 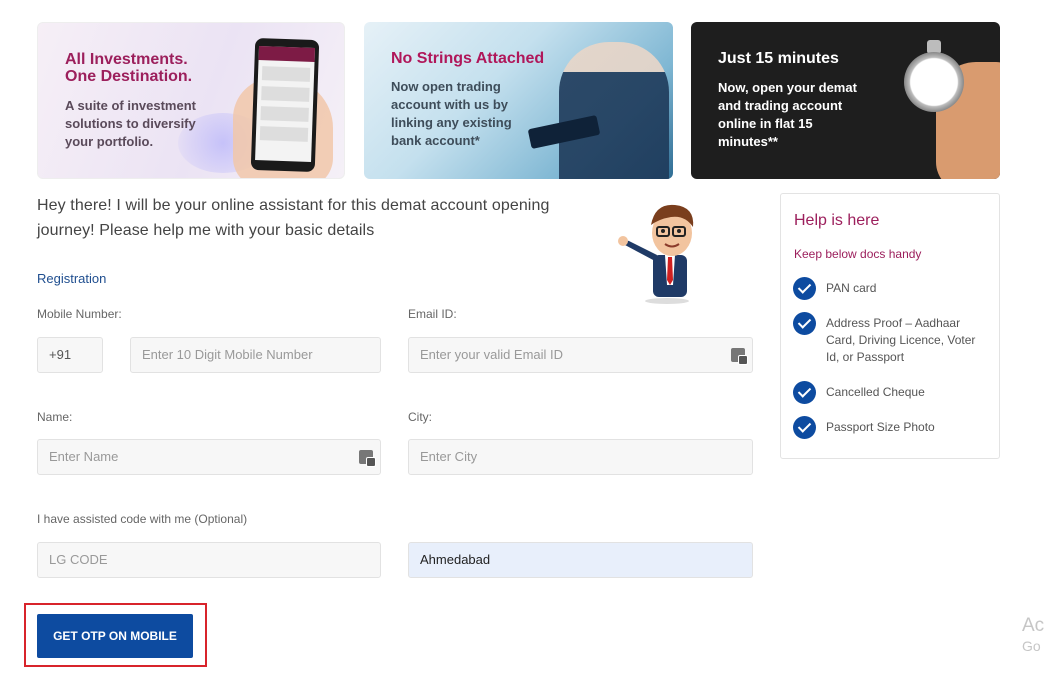 What do you see at coordinates (580, 560) in the screenshot?
I see `autofill-city-field: Ahmedabad` at bounding box center [580, 560].